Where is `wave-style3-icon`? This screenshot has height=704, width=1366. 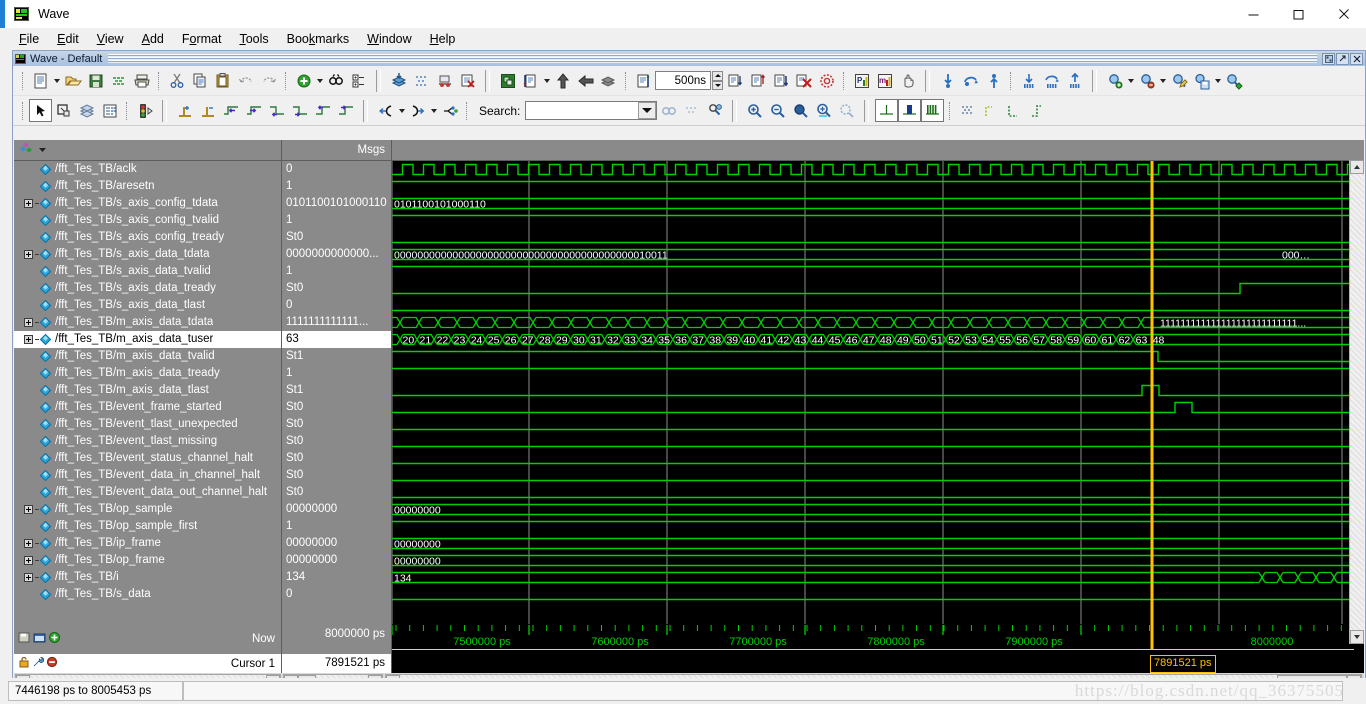 wave-style3-icon is located at coordinates (1036, 110).